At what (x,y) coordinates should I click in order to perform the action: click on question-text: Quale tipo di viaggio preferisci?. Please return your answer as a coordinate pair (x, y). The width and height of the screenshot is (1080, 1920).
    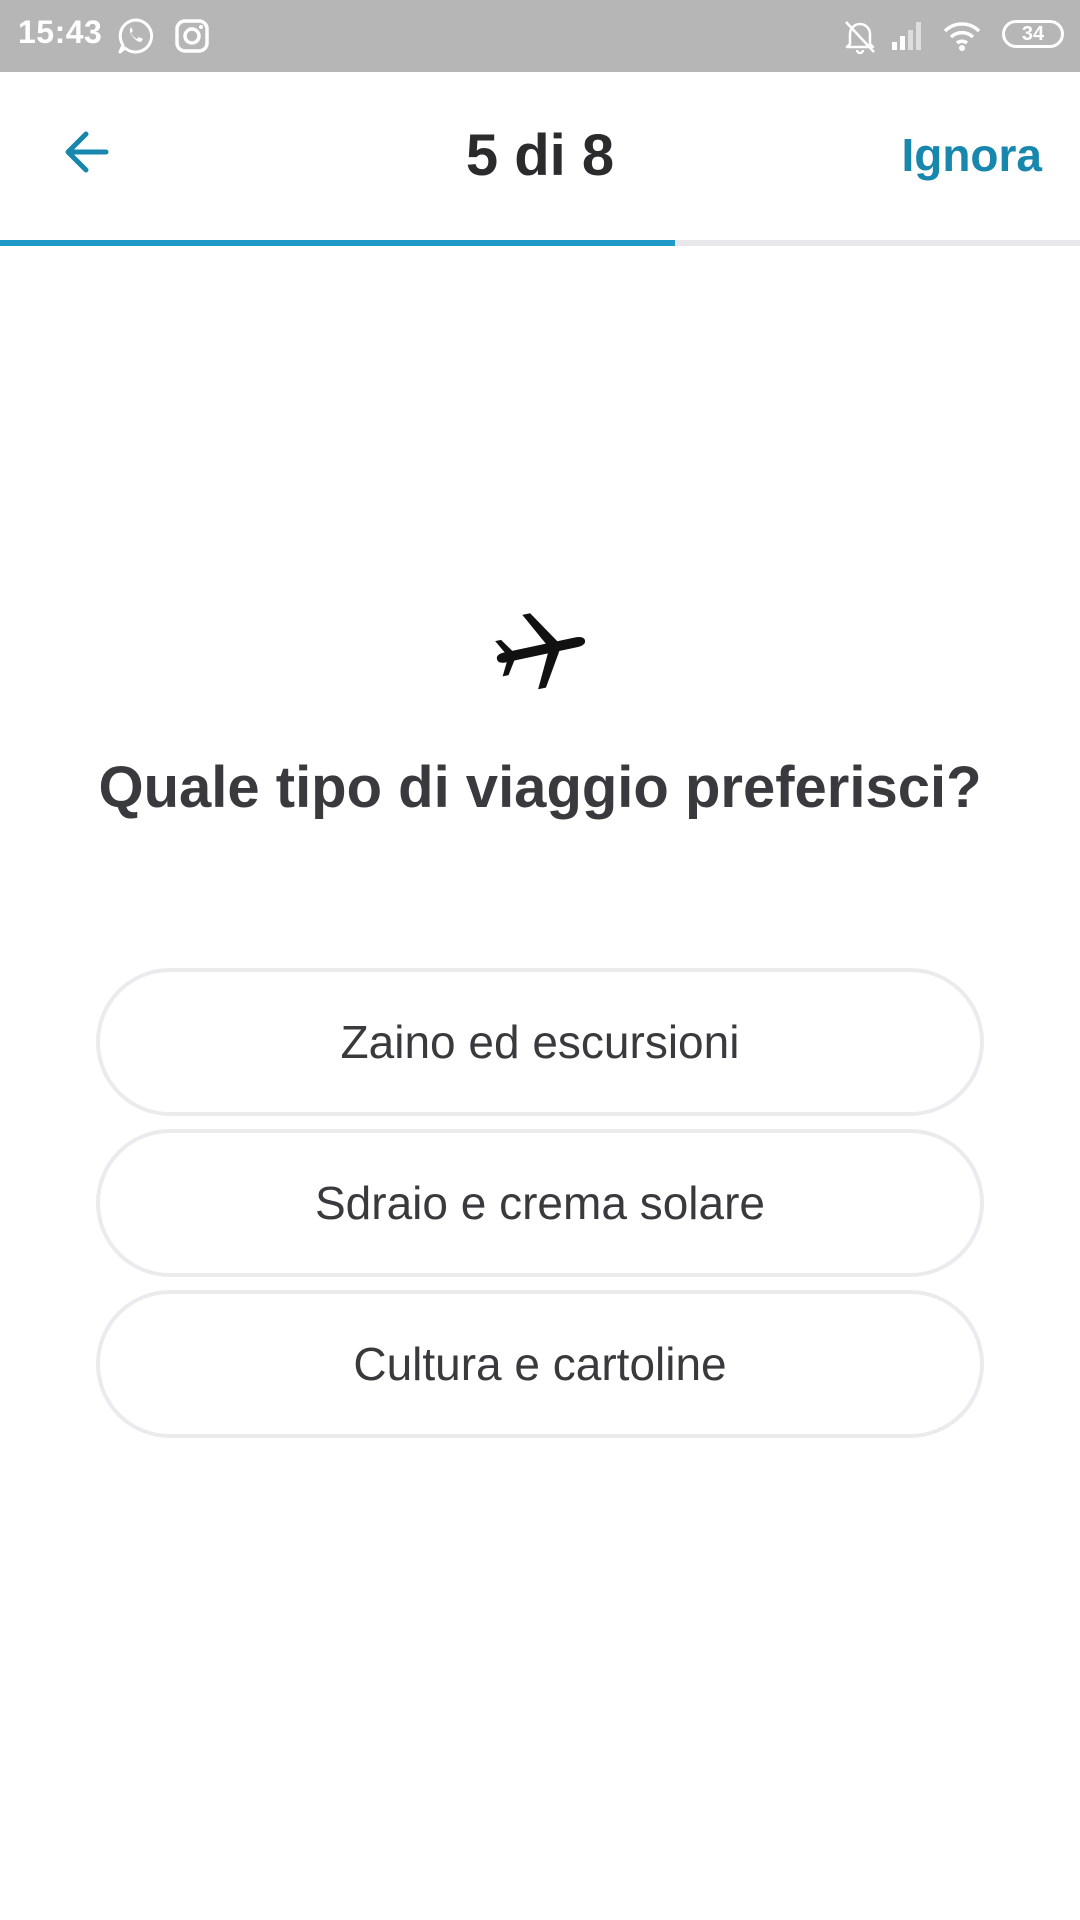
    Looking at the image, I should click on (540, 787).